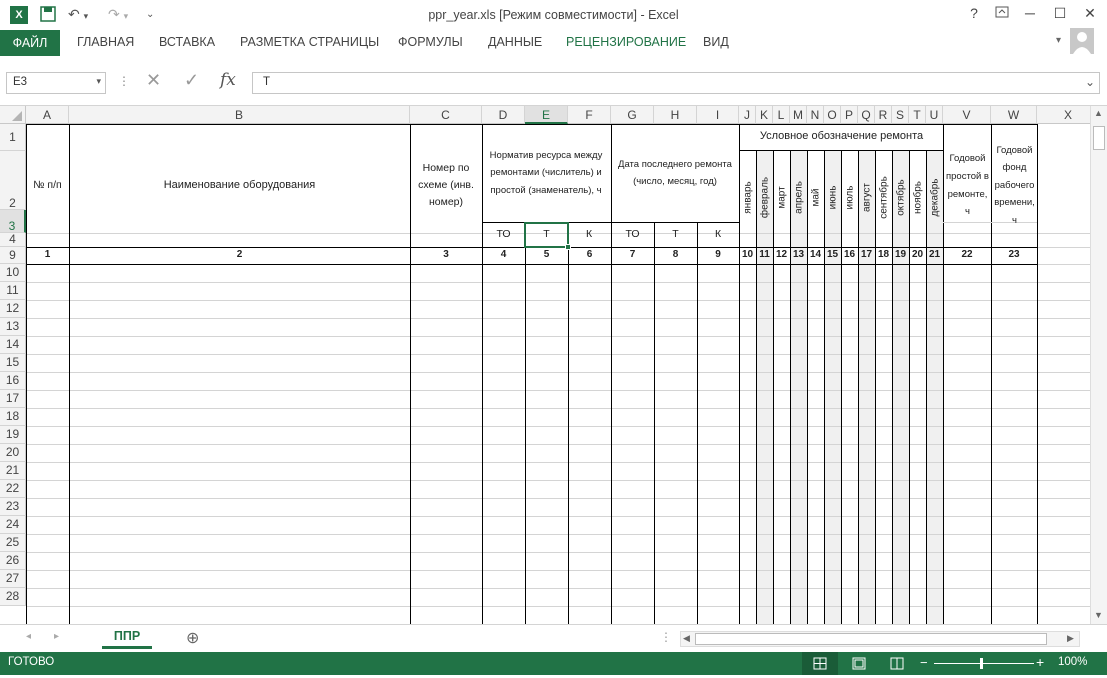  Describe the element at coordinates (546, 254) in the screenshot. I see `column-number-5: 5` at that location.